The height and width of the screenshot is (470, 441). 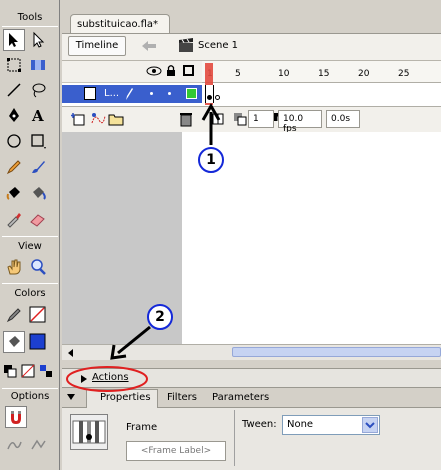 What do you see at coordinates (10, 371) in the screenshot?
I see `default-colors-icon` at bounding box center [10, 371].